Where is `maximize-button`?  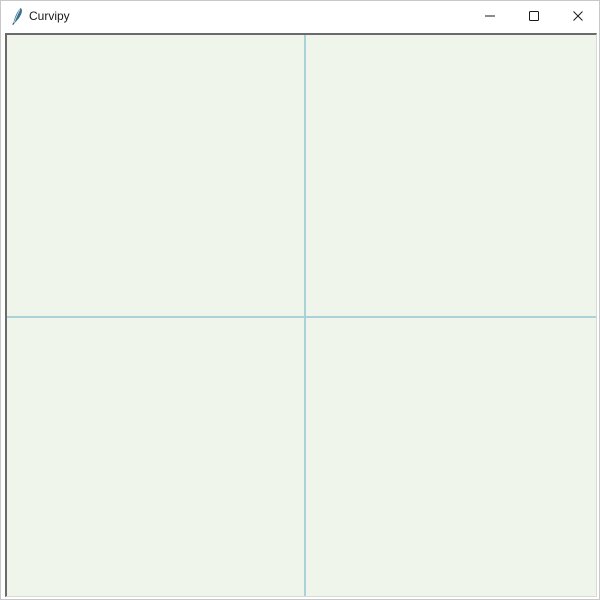
maximize-button is located at coordinates (534, 16).